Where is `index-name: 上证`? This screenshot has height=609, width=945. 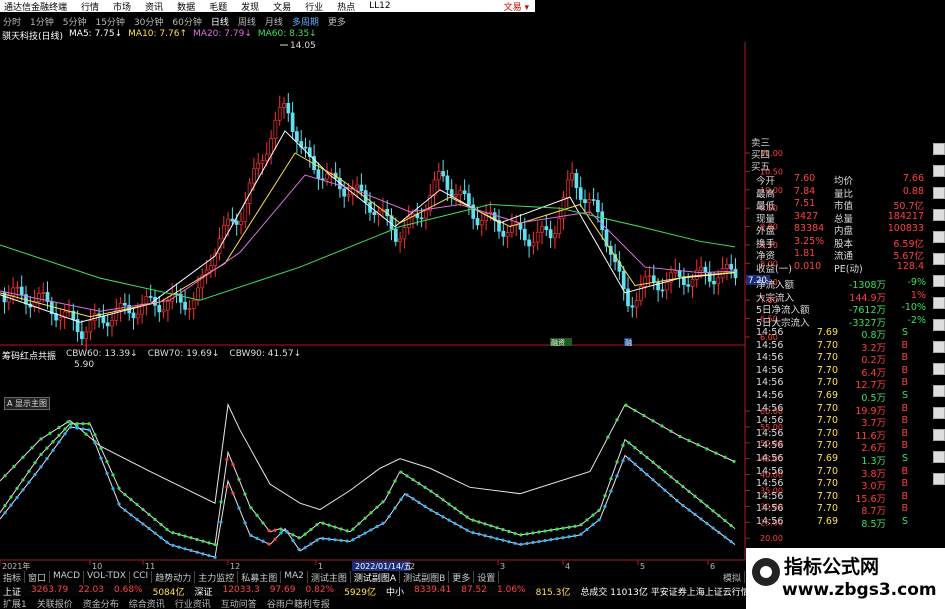
index-name: 上证 is located at coordinates (12, 590).